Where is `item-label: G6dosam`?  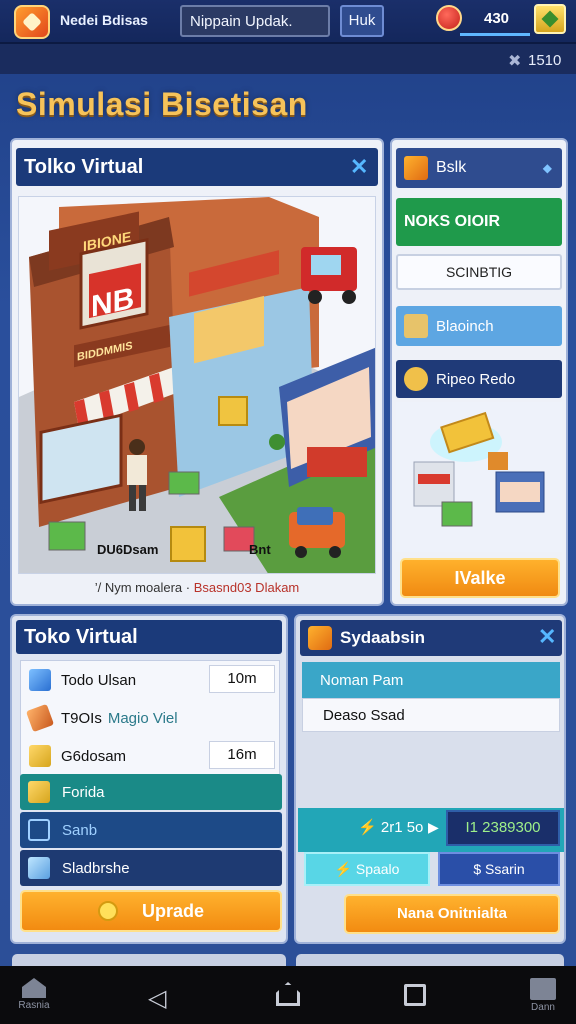
item-label: G6dosam is located at coordinates (94, 756).